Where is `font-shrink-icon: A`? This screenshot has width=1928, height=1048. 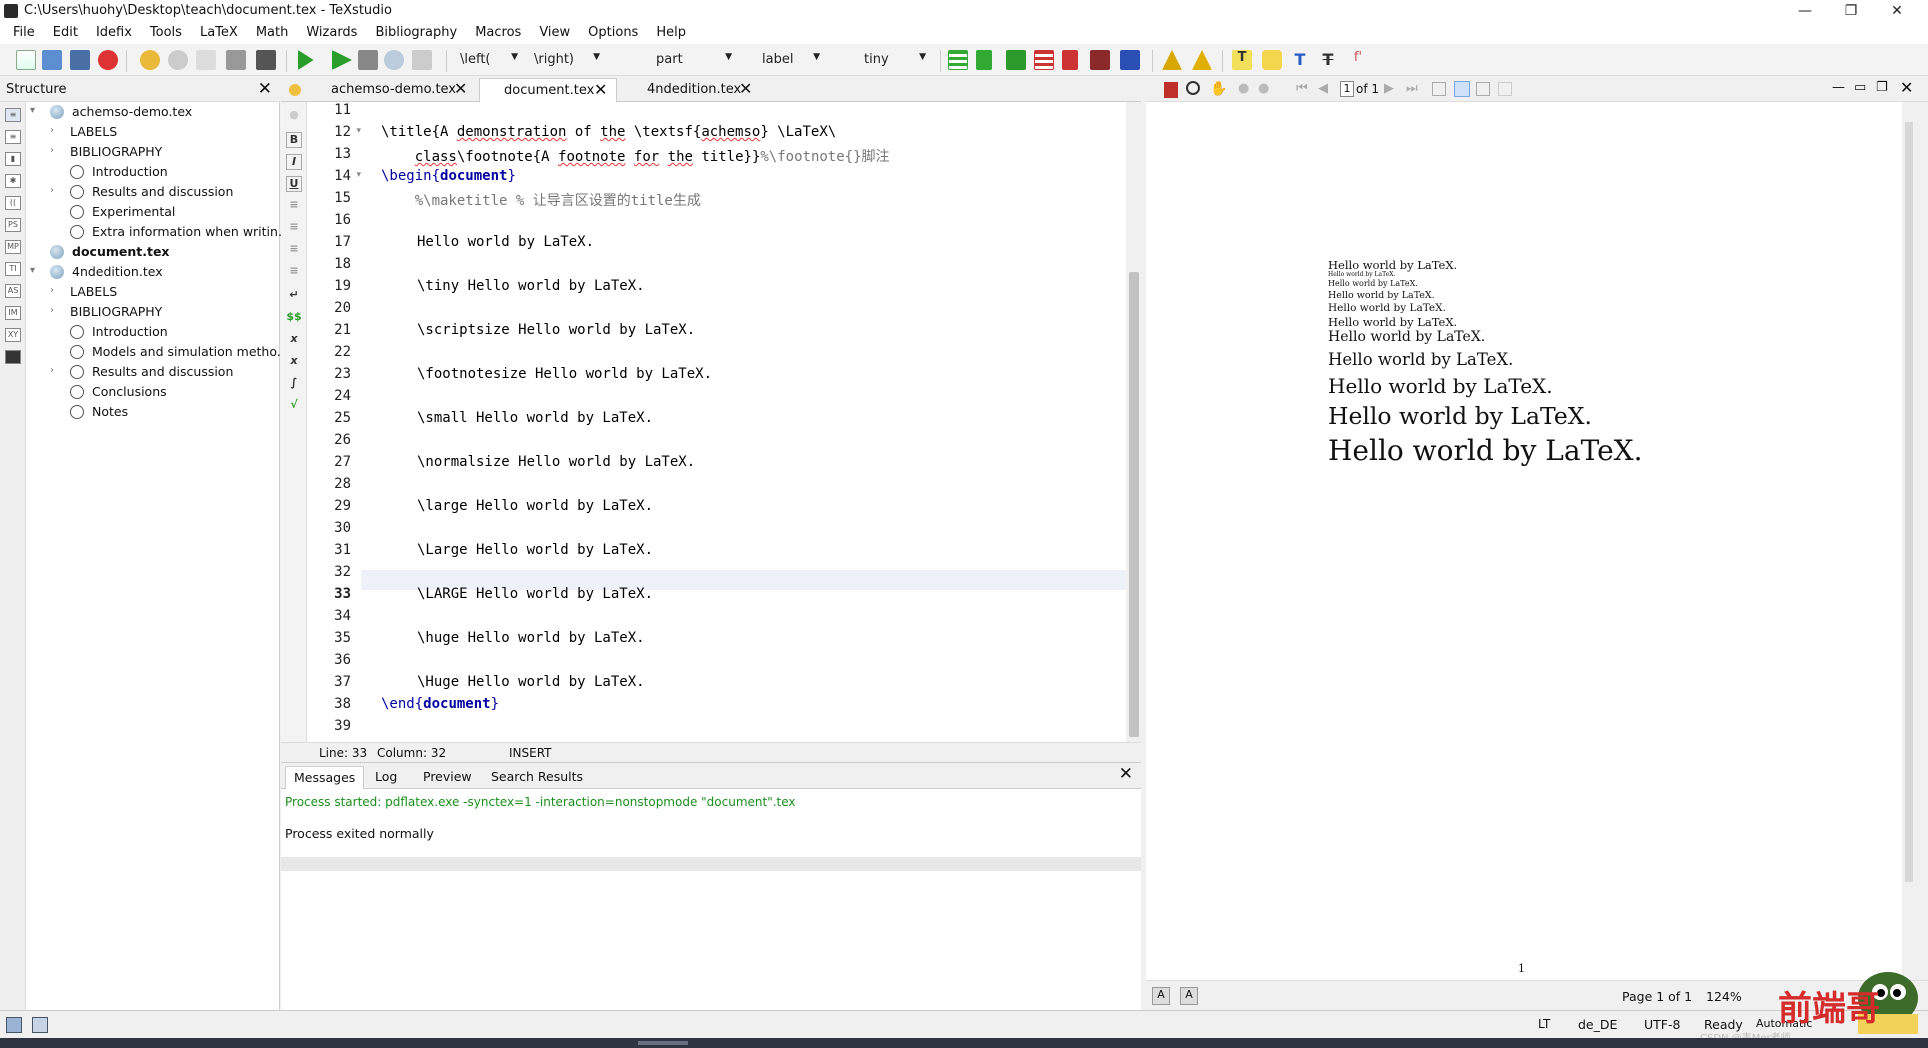 font-shrink-icon: A is located at coordinates (1161, 996).